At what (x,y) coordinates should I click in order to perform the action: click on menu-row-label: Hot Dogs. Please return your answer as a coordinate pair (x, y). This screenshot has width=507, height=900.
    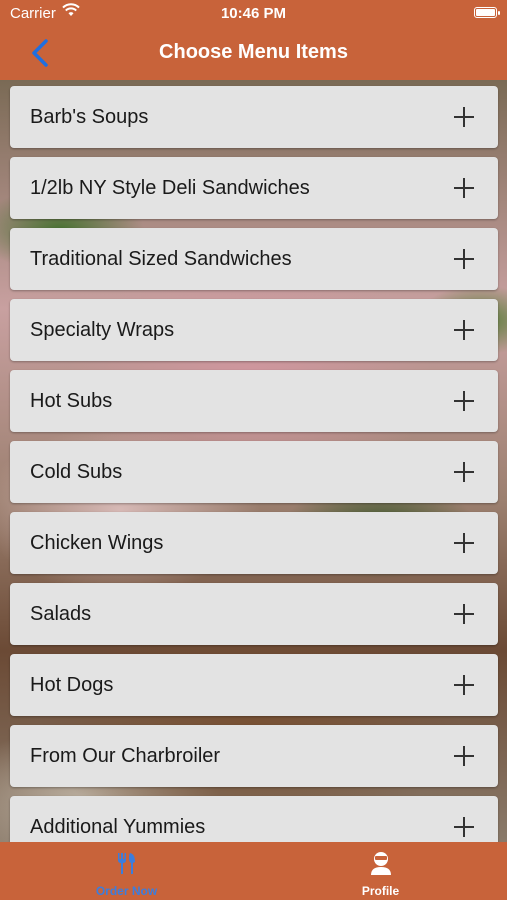
    Looking at the image, I should click on (72, 685).